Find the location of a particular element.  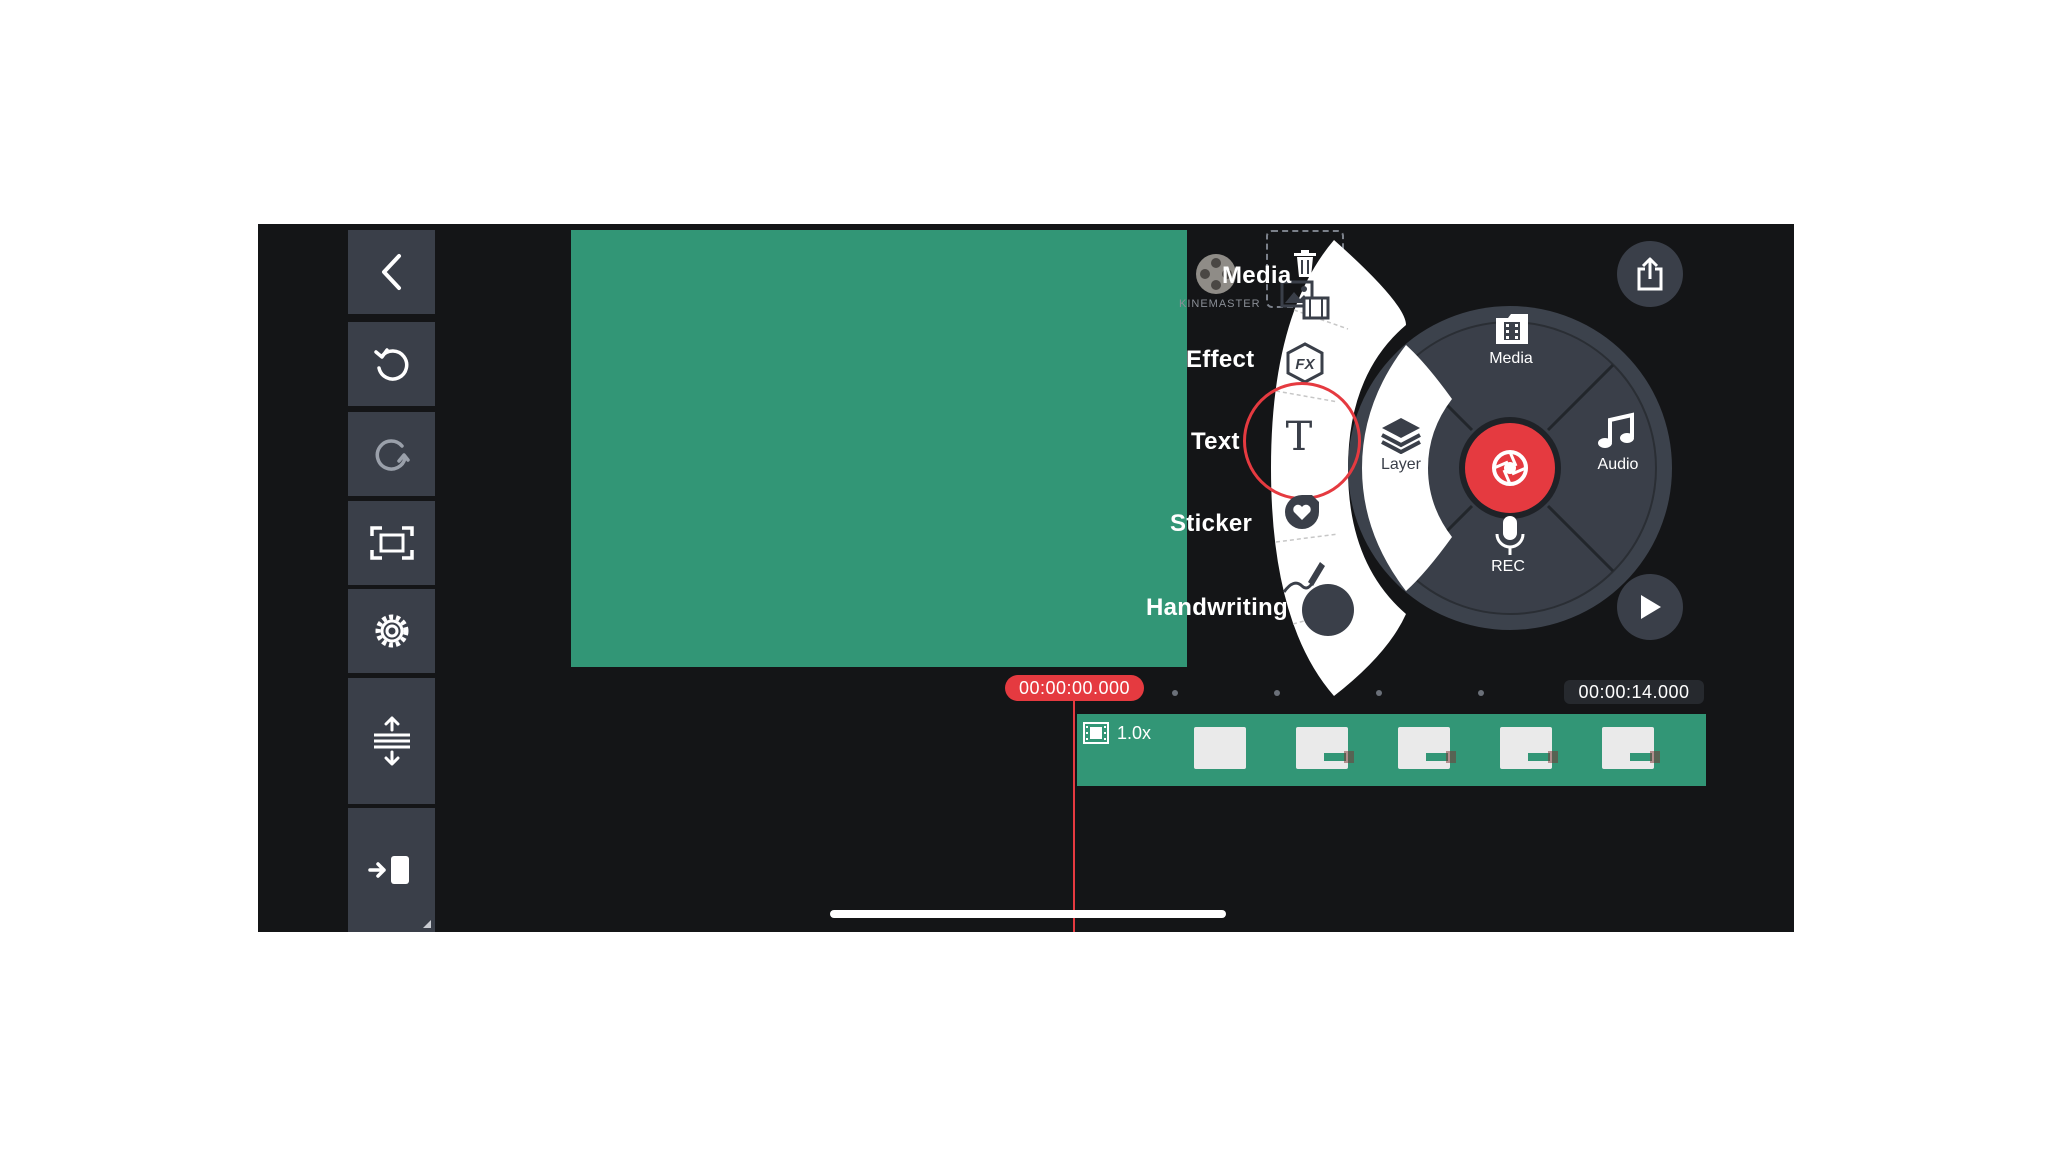

current-time-pill: 00:00:00.000 is located at coordinates (1074, 688).